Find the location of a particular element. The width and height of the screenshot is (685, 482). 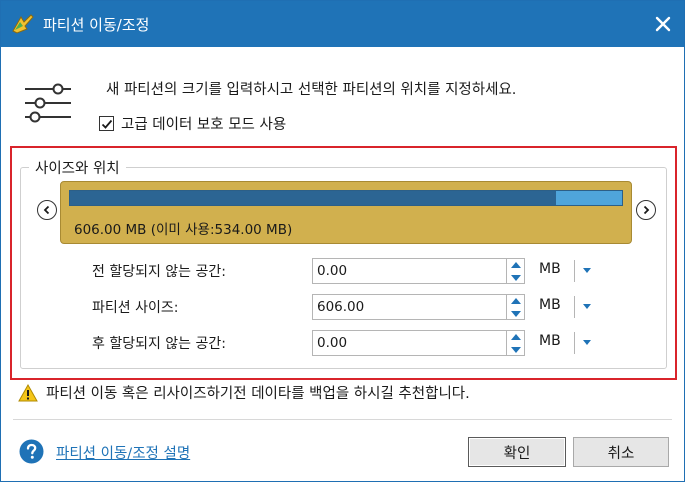

partition-block: 606.00 MB (이미 사용:534.00 MB) is located at coordinates (346, 212).